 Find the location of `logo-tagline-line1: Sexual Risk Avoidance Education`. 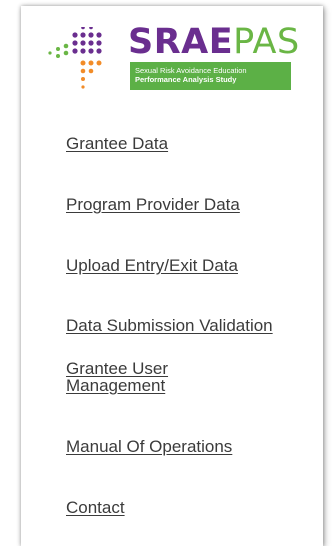

logo-tagline-line1: Sexual Risk Avoidance Education is located at coordinates (191, 70).